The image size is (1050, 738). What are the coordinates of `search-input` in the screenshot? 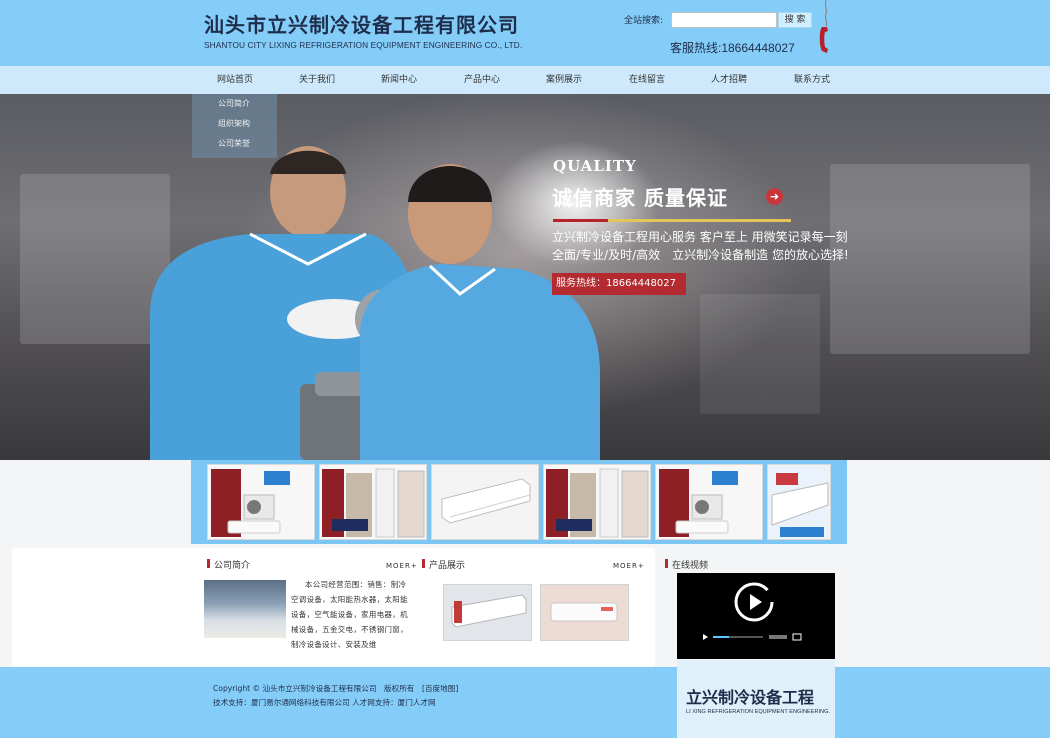 It's located at (724, 20).